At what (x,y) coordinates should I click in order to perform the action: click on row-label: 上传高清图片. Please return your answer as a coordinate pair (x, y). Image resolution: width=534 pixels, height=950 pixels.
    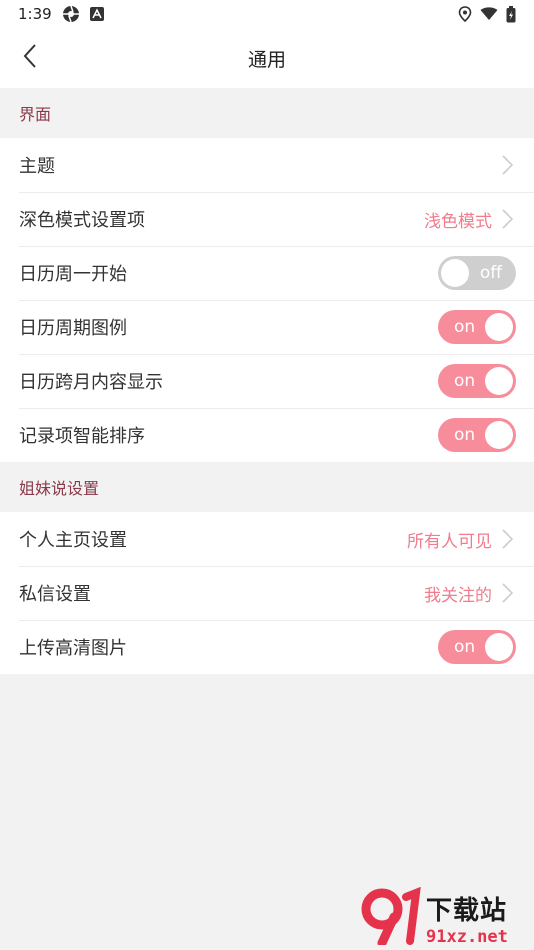
    Looking at the image, I should click on (73, 648).